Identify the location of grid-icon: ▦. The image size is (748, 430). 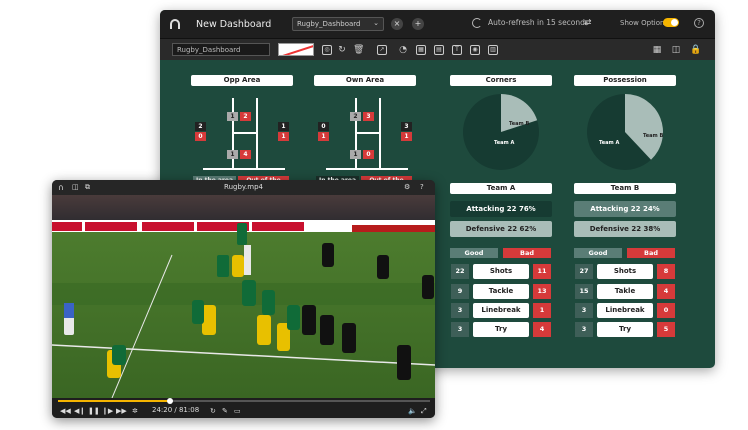
(657, 50).